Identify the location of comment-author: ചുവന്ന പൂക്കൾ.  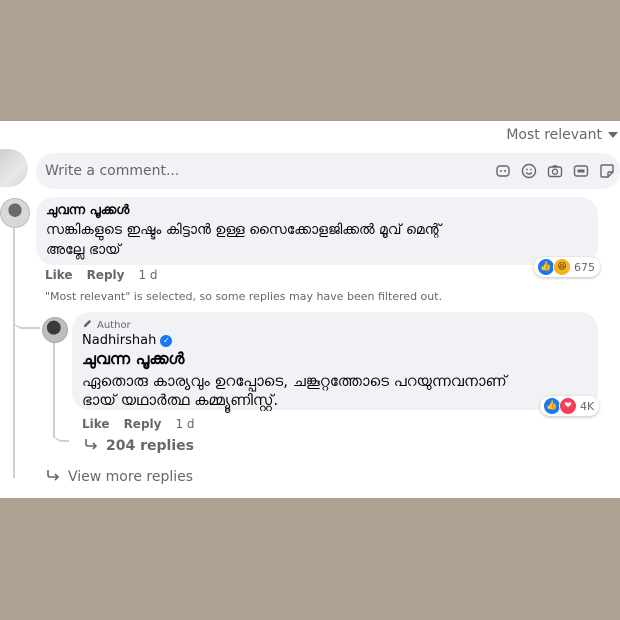
(87, 210).